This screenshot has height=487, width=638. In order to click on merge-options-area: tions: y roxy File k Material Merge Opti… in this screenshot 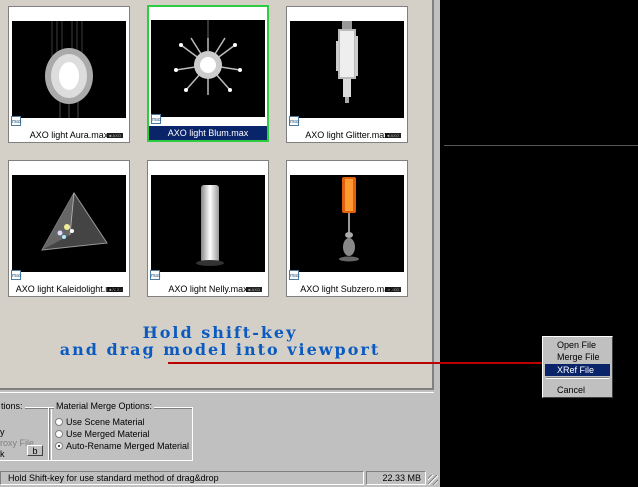, I will do `click(217, 429)`.